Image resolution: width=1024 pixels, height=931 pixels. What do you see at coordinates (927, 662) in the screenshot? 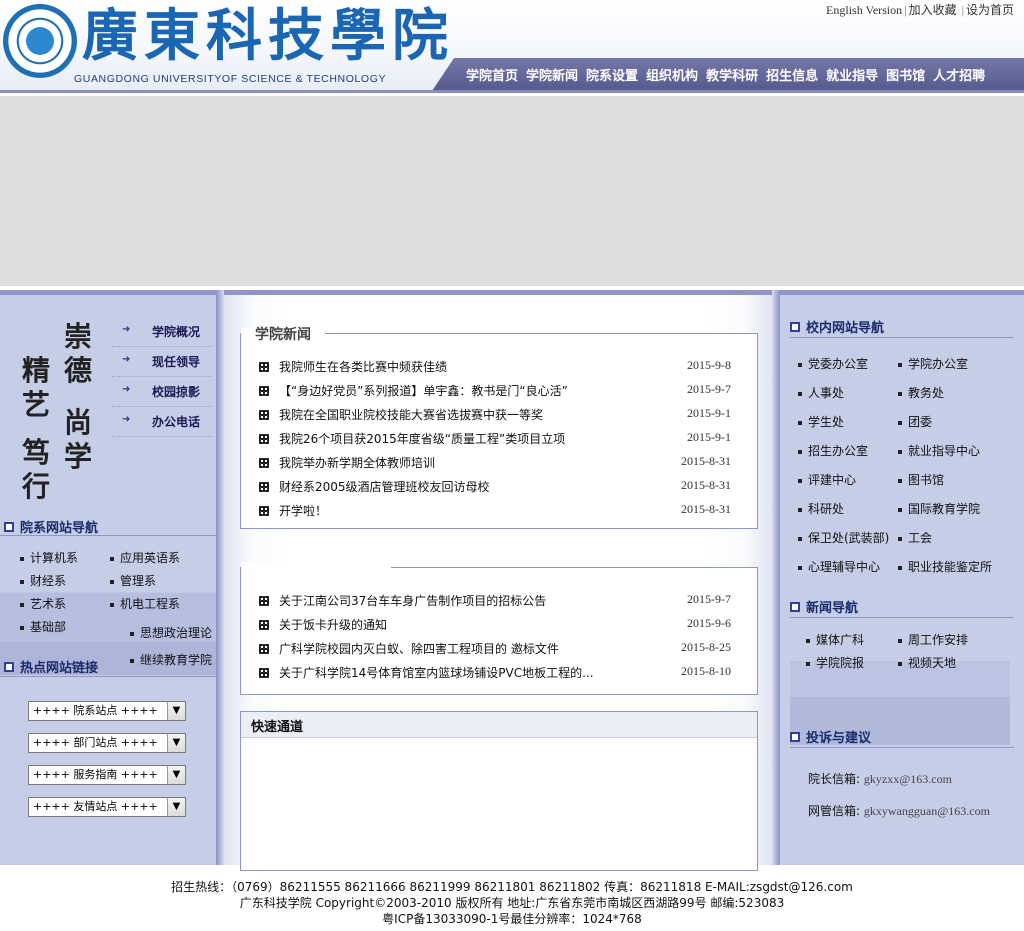
I see `news-nav-link: 视频天地` at bounding box center [927, 662].